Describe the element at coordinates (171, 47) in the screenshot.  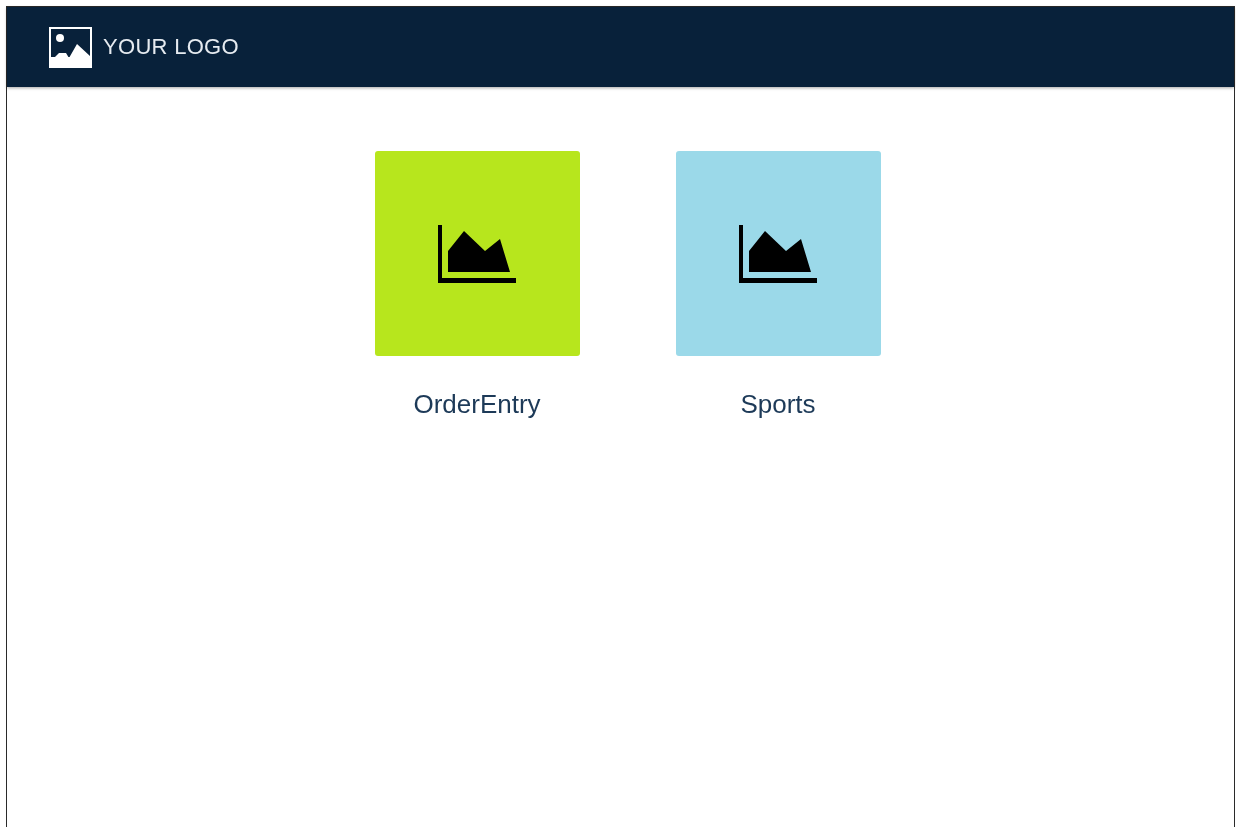
I see `logo-text: YOUR LOGO` at that location.